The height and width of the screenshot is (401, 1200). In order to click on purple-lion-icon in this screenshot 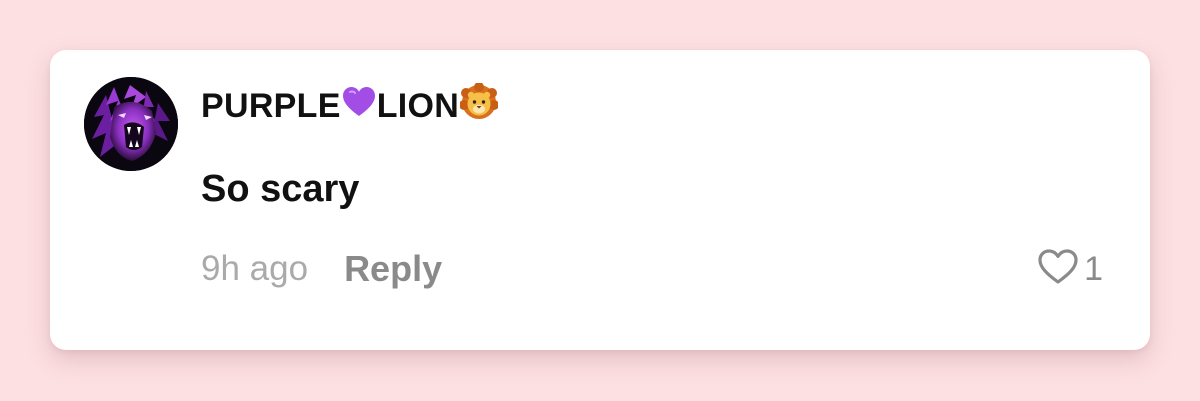, I will do `click(131, 124)`.